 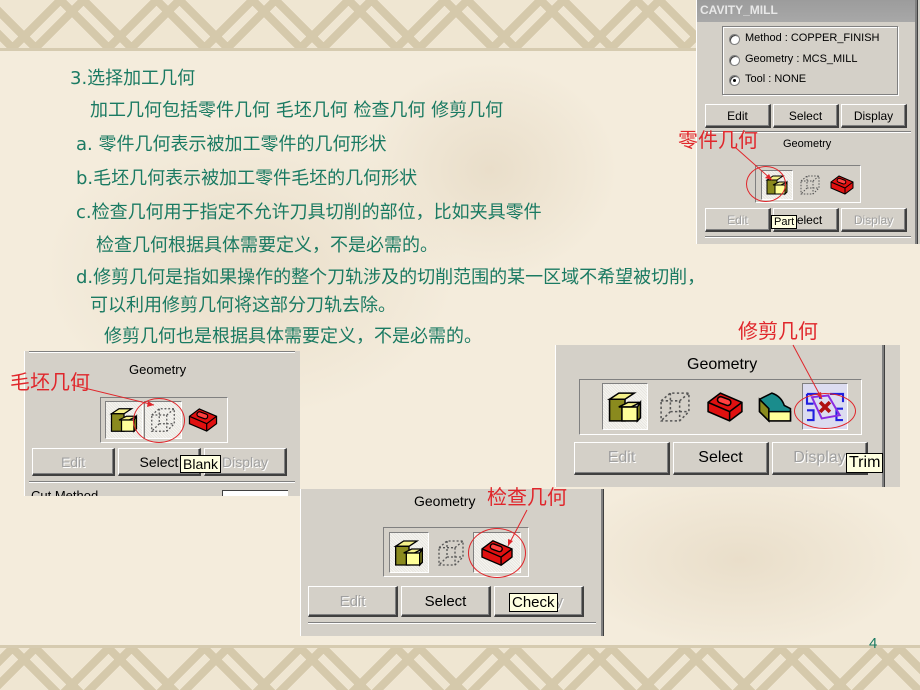 I want to click on item-d: d.修剪几何是指如果操作的整个刀轨涉及的切削范围的某一区域不希望被切削，, so click(x=391, y=277).